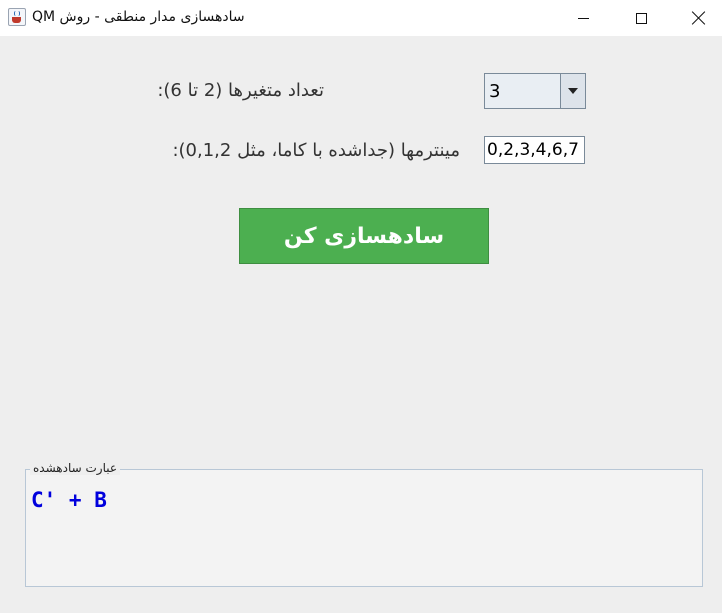 This screenshot has height=613, width=722. What do you see at coordinates (138, 17) in the screenshot?
I see `window-title: سادهسازی مدار منطقی - روش QM` at bounding box center [138, 17].